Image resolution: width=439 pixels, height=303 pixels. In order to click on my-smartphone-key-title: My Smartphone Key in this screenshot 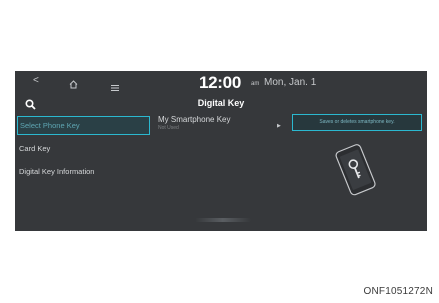, I will do `click(194, 119)`.